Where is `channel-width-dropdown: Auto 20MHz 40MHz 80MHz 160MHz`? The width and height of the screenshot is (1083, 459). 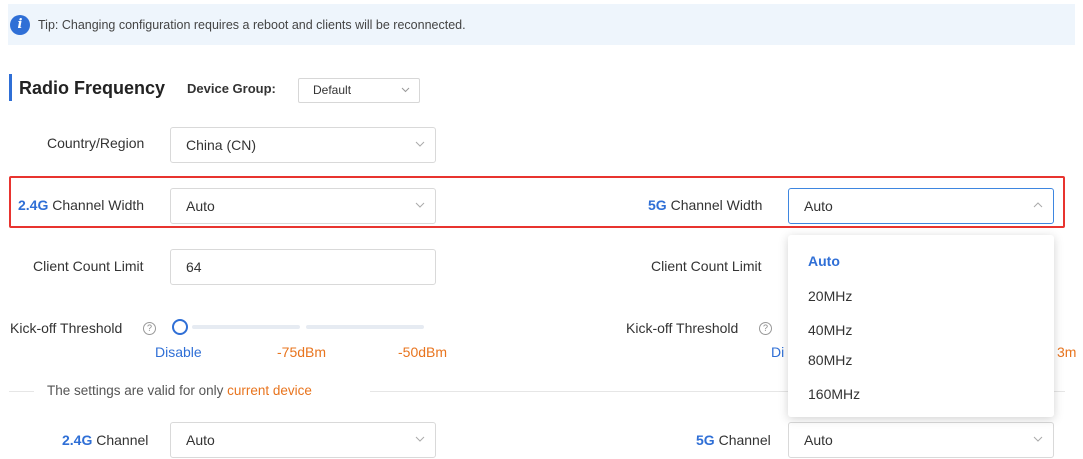 channel-width-dropdown: Auto 20MHz 40MHz 80MHz 160MHz is located at coordinates (921, 326).